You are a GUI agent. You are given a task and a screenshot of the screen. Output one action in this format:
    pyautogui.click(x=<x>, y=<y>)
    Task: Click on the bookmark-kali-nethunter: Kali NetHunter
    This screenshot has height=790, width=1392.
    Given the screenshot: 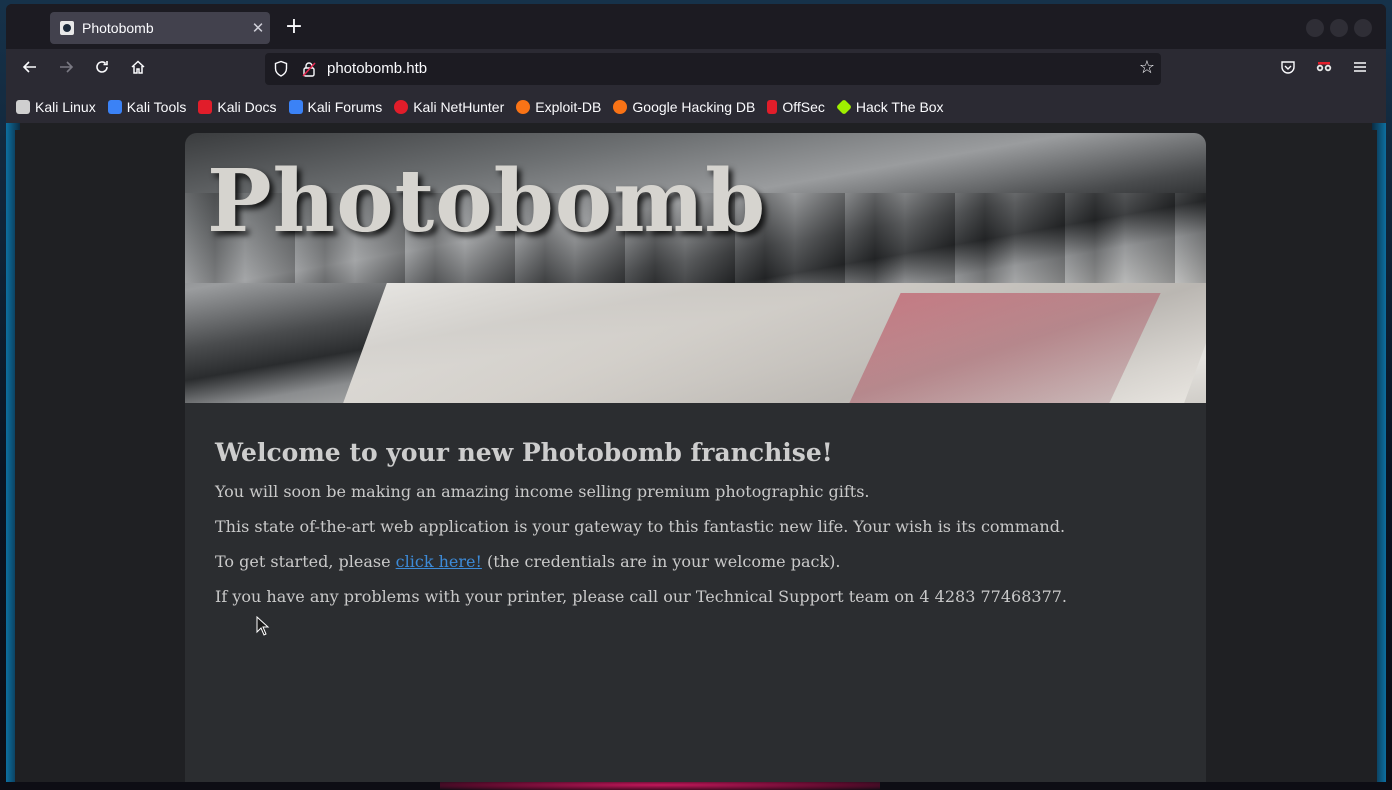 What is the action you would take?
    pyautogui.click(x=449, y=107)
    